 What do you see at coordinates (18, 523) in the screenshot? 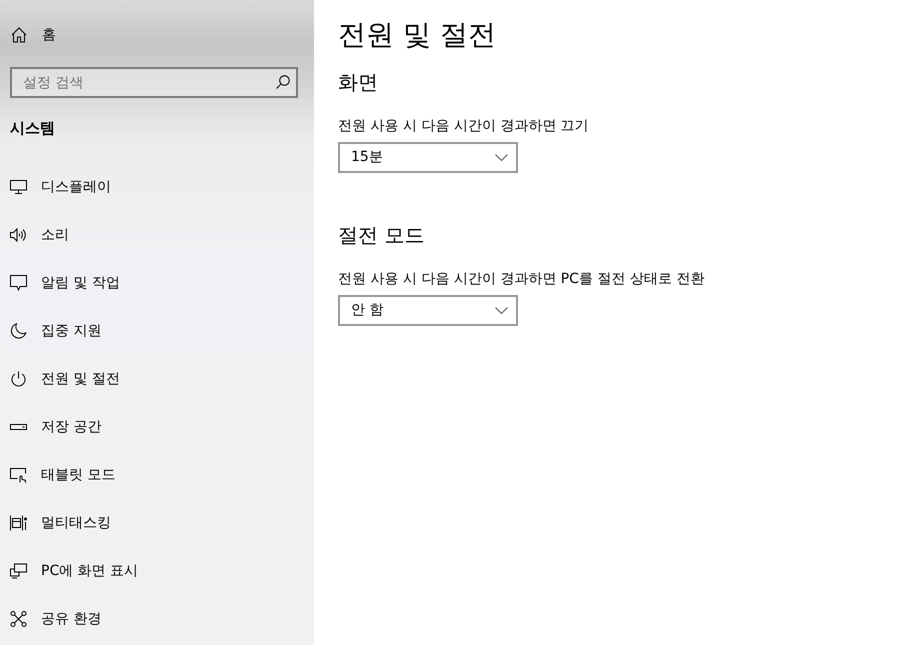
I see `windows-stack-icon` at bounding box center [18, 523].